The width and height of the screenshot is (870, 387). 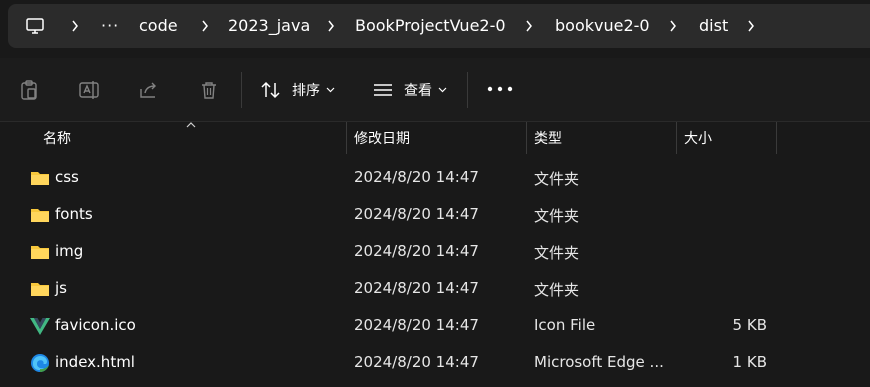 What do you see at coordinates (158, 26) in the screenshot?
I see `breadcrumb-item-code: code` at bounding box center [158, 26].